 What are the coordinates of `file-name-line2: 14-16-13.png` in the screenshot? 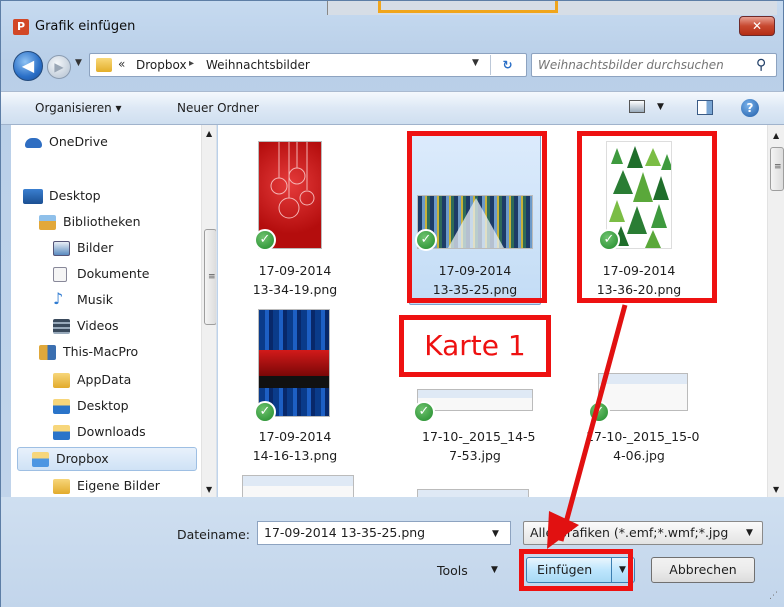 It's located at (295, 455).